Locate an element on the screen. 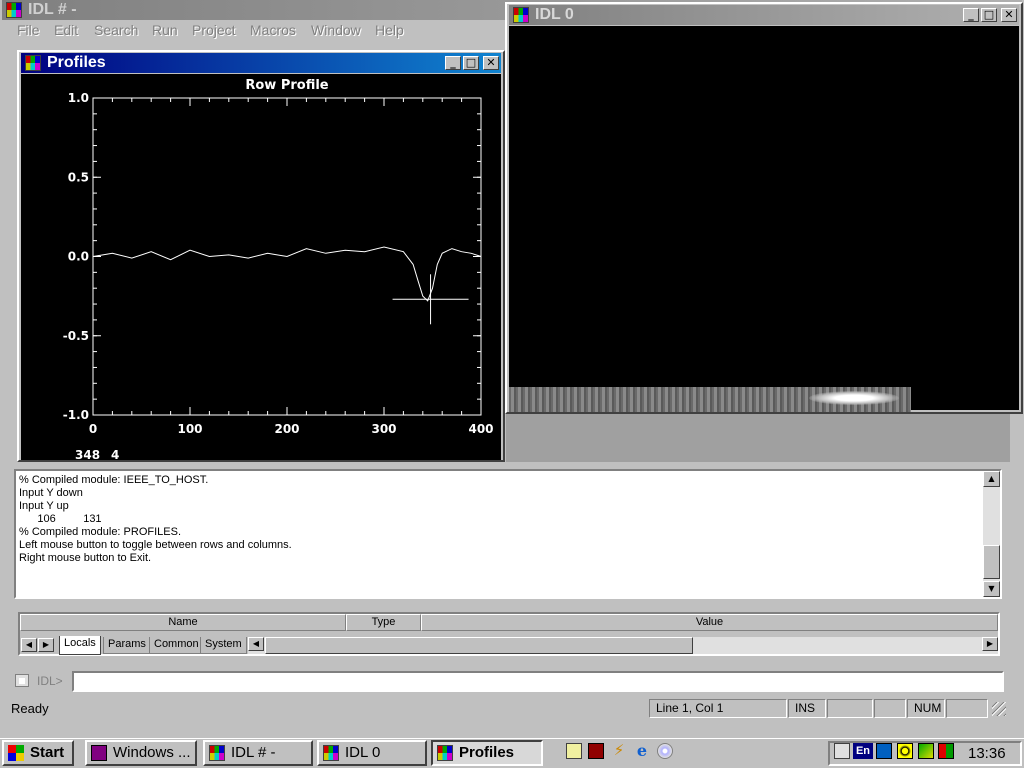  taskbar-button-idl0: IDL 0 is located at coordinates (372, 753).